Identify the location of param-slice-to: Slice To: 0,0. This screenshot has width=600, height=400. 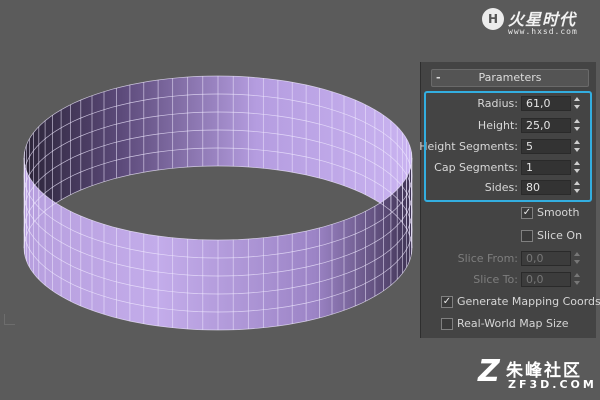
(508, 281).